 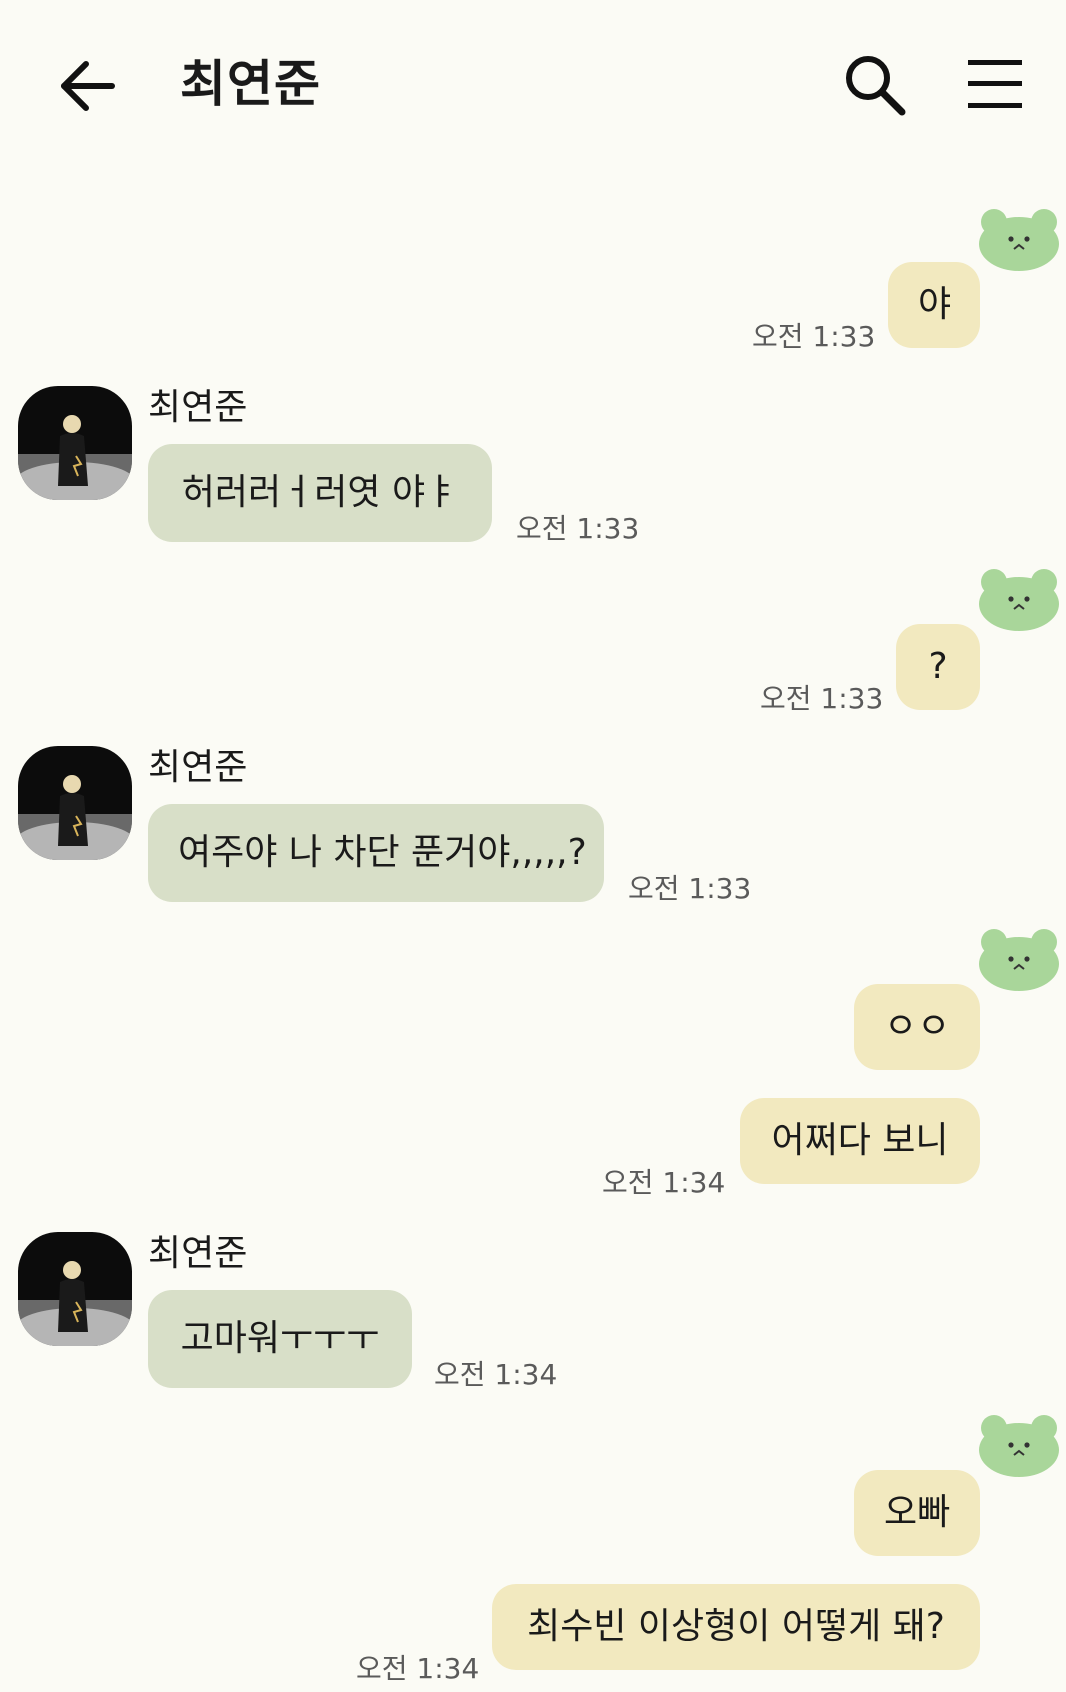 I want to click on search-button, so click(x=875, y=85).